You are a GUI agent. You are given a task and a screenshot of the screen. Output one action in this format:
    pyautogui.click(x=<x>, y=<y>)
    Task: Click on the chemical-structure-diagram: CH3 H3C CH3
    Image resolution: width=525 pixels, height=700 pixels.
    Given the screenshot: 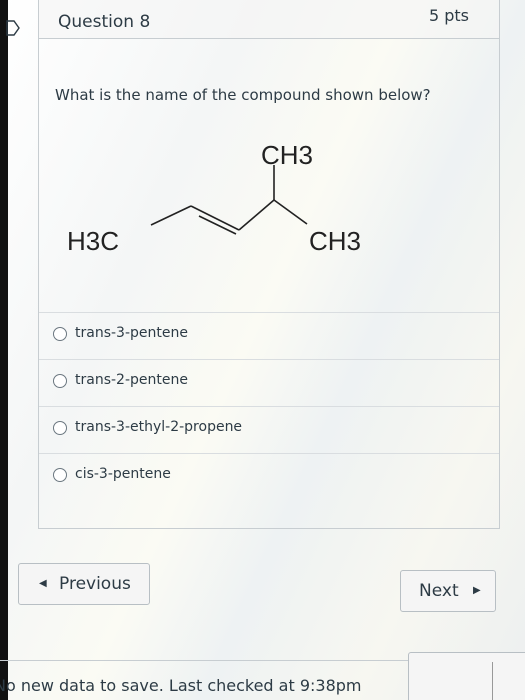 What is the action you would take?
    pyautogui.click(x=214, y=198)
    